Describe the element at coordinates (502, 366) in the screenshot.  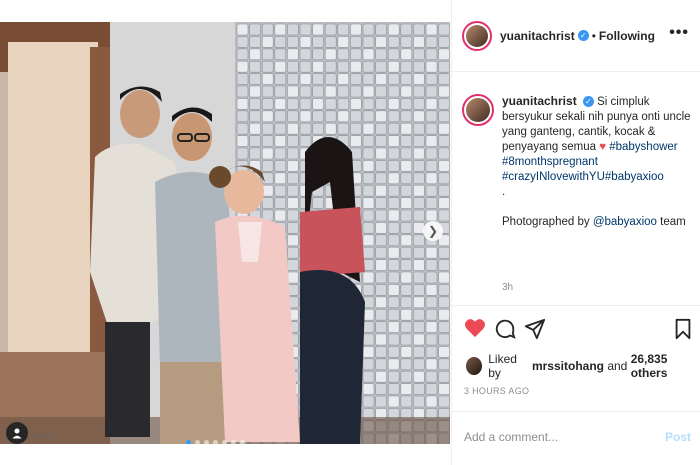
I see `likes-prefix: Liked by` at that location.